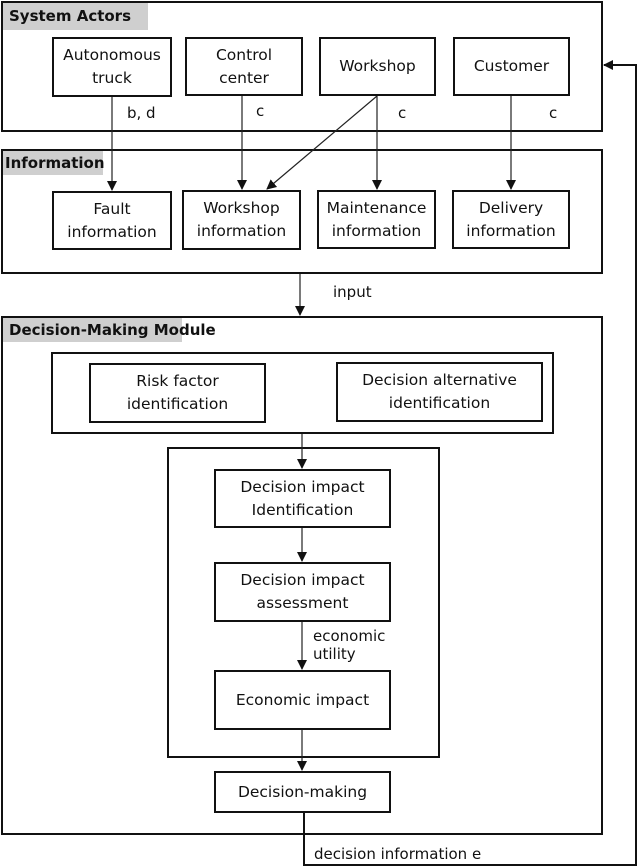  What do you see at coordinates (260, 111) in the screenshot?
I see `edge-label-control-center: c` at bounding box center [260, 111].